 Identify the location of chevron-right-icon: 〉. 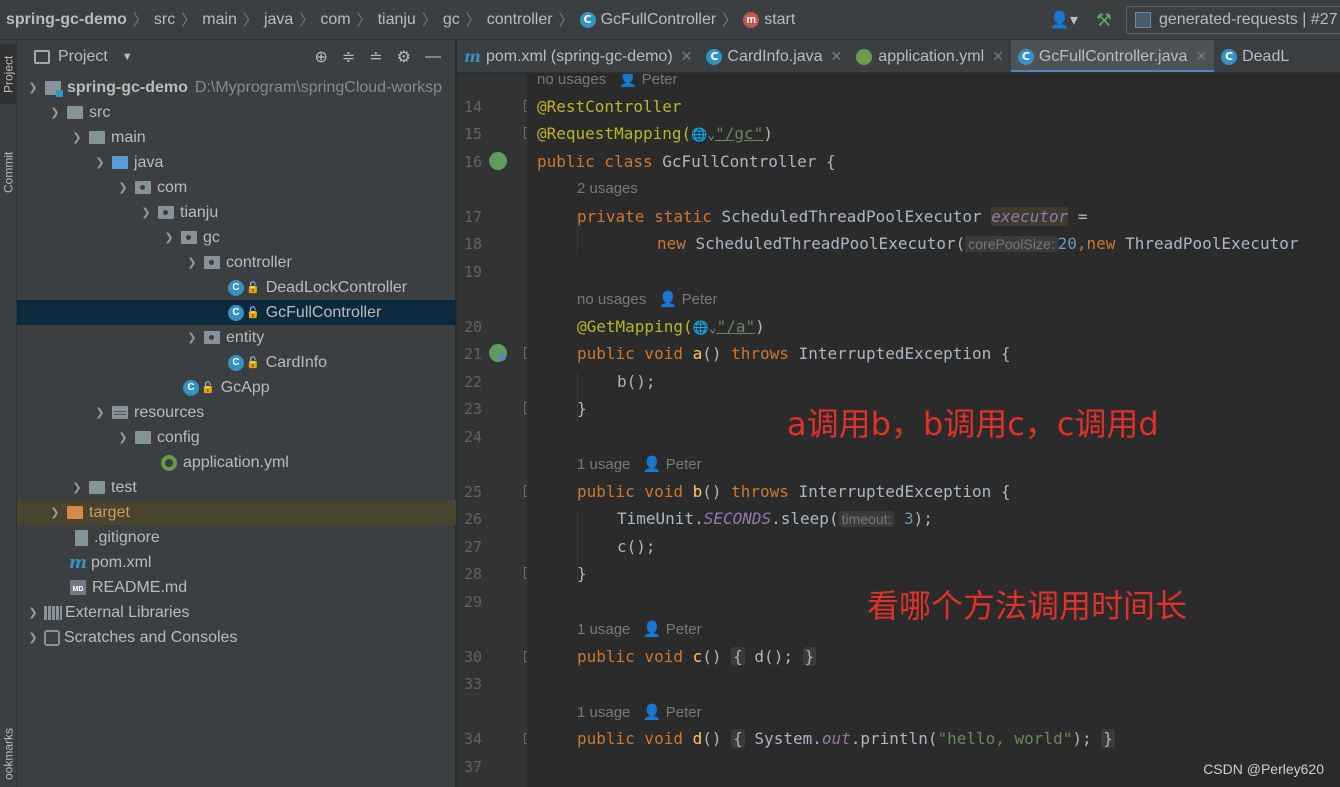
(189, 20).